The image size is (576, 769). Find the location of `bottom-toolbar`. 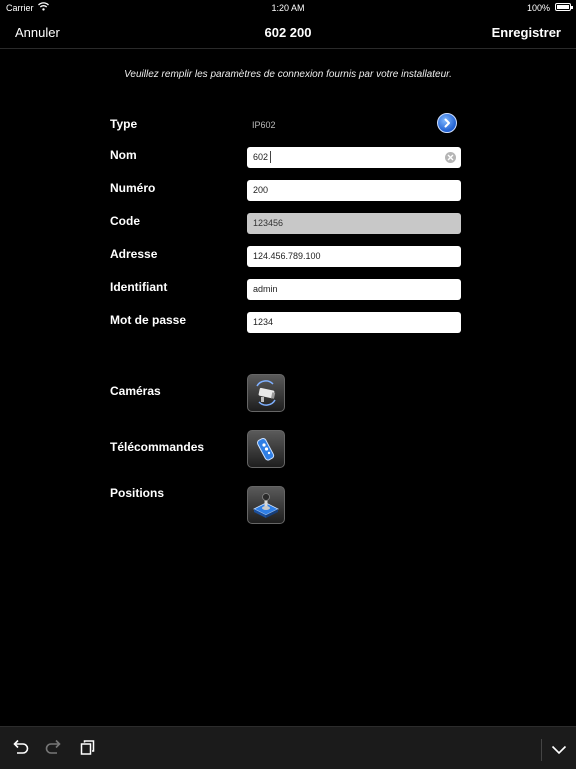

bottom-toolbar is located at coordinates (288, 747).